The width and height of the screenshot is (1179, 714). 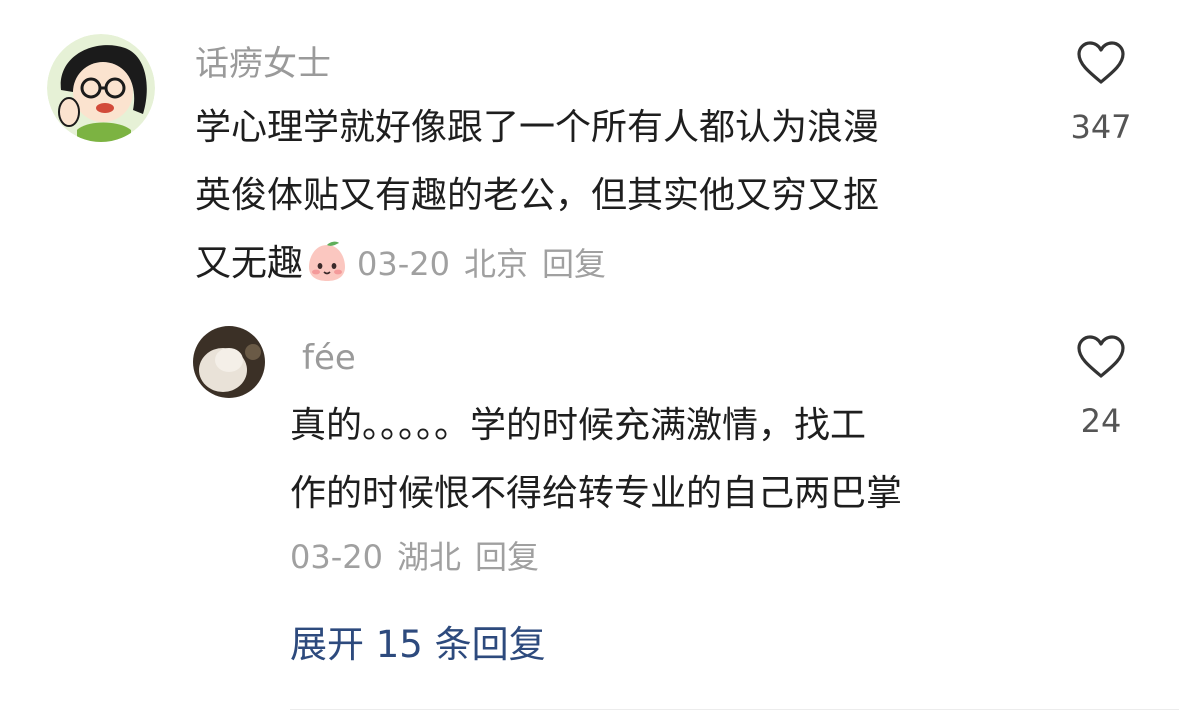 What do you see at coordinates (537, 127) in the screenshot?
I see `comment-line: 学心理学就好像跟了一个所有人都认为浪漫` at bounding box center [537, 127].